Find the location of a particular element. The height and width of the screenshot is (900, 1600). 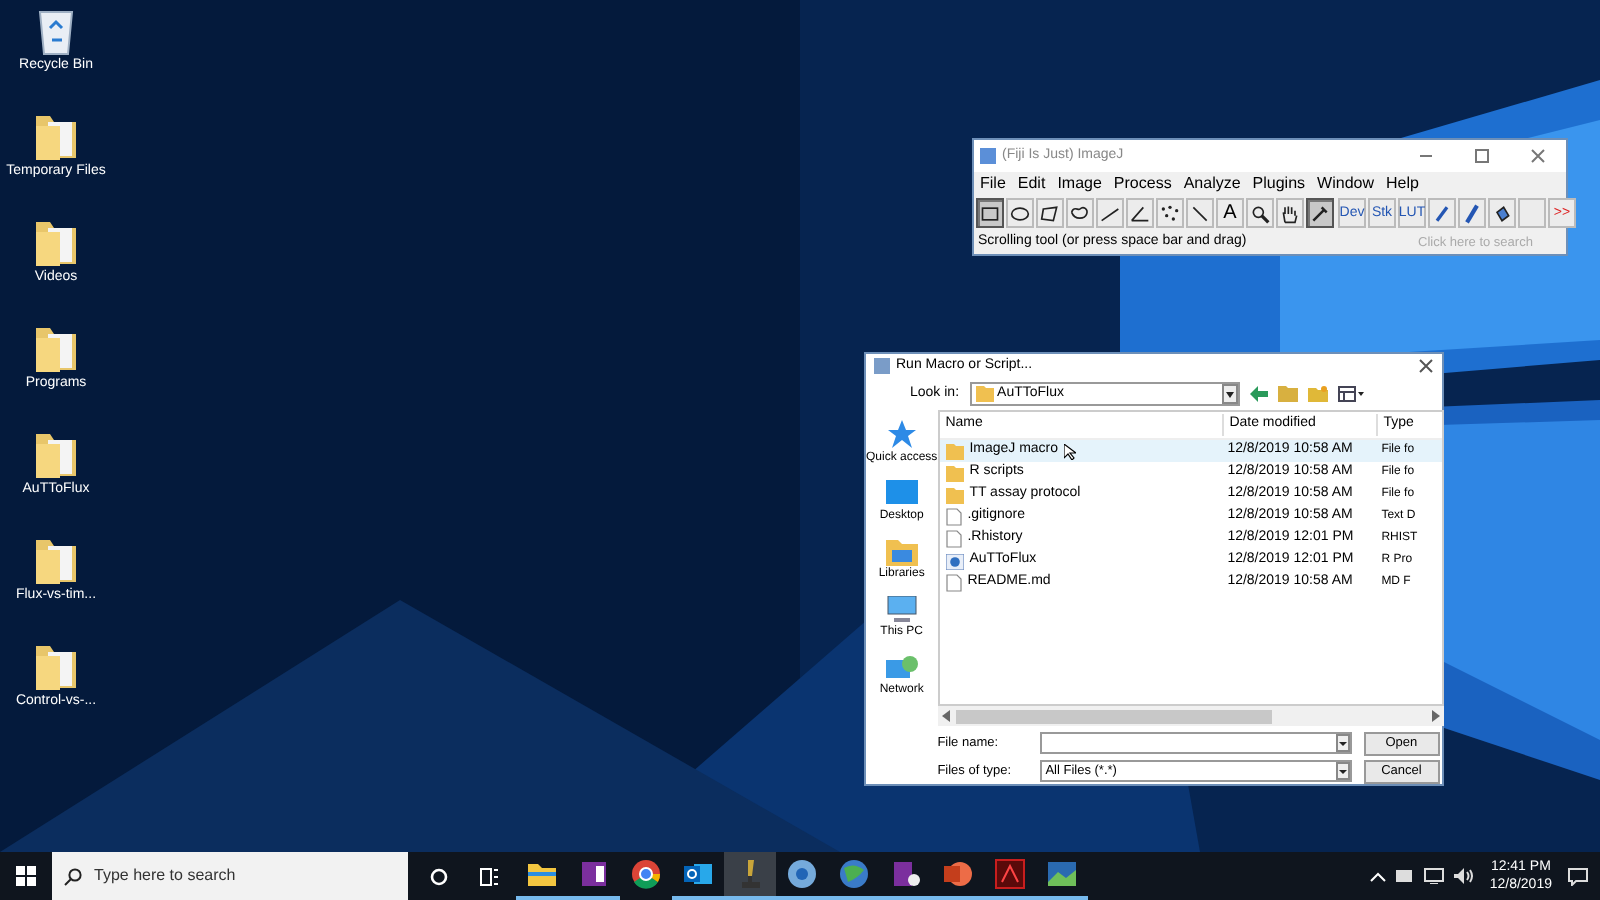

speaker-icon is located at coordinates (1463, 876).